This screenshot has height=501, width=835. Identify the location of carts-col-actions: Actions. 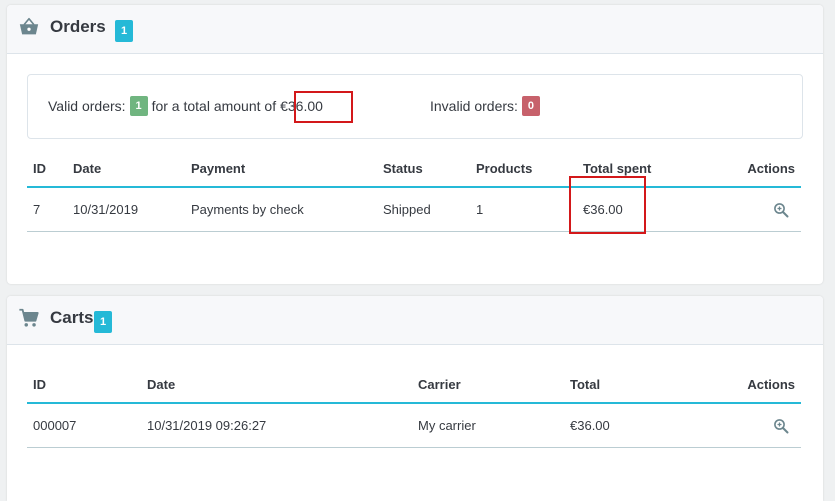
(748, 385).